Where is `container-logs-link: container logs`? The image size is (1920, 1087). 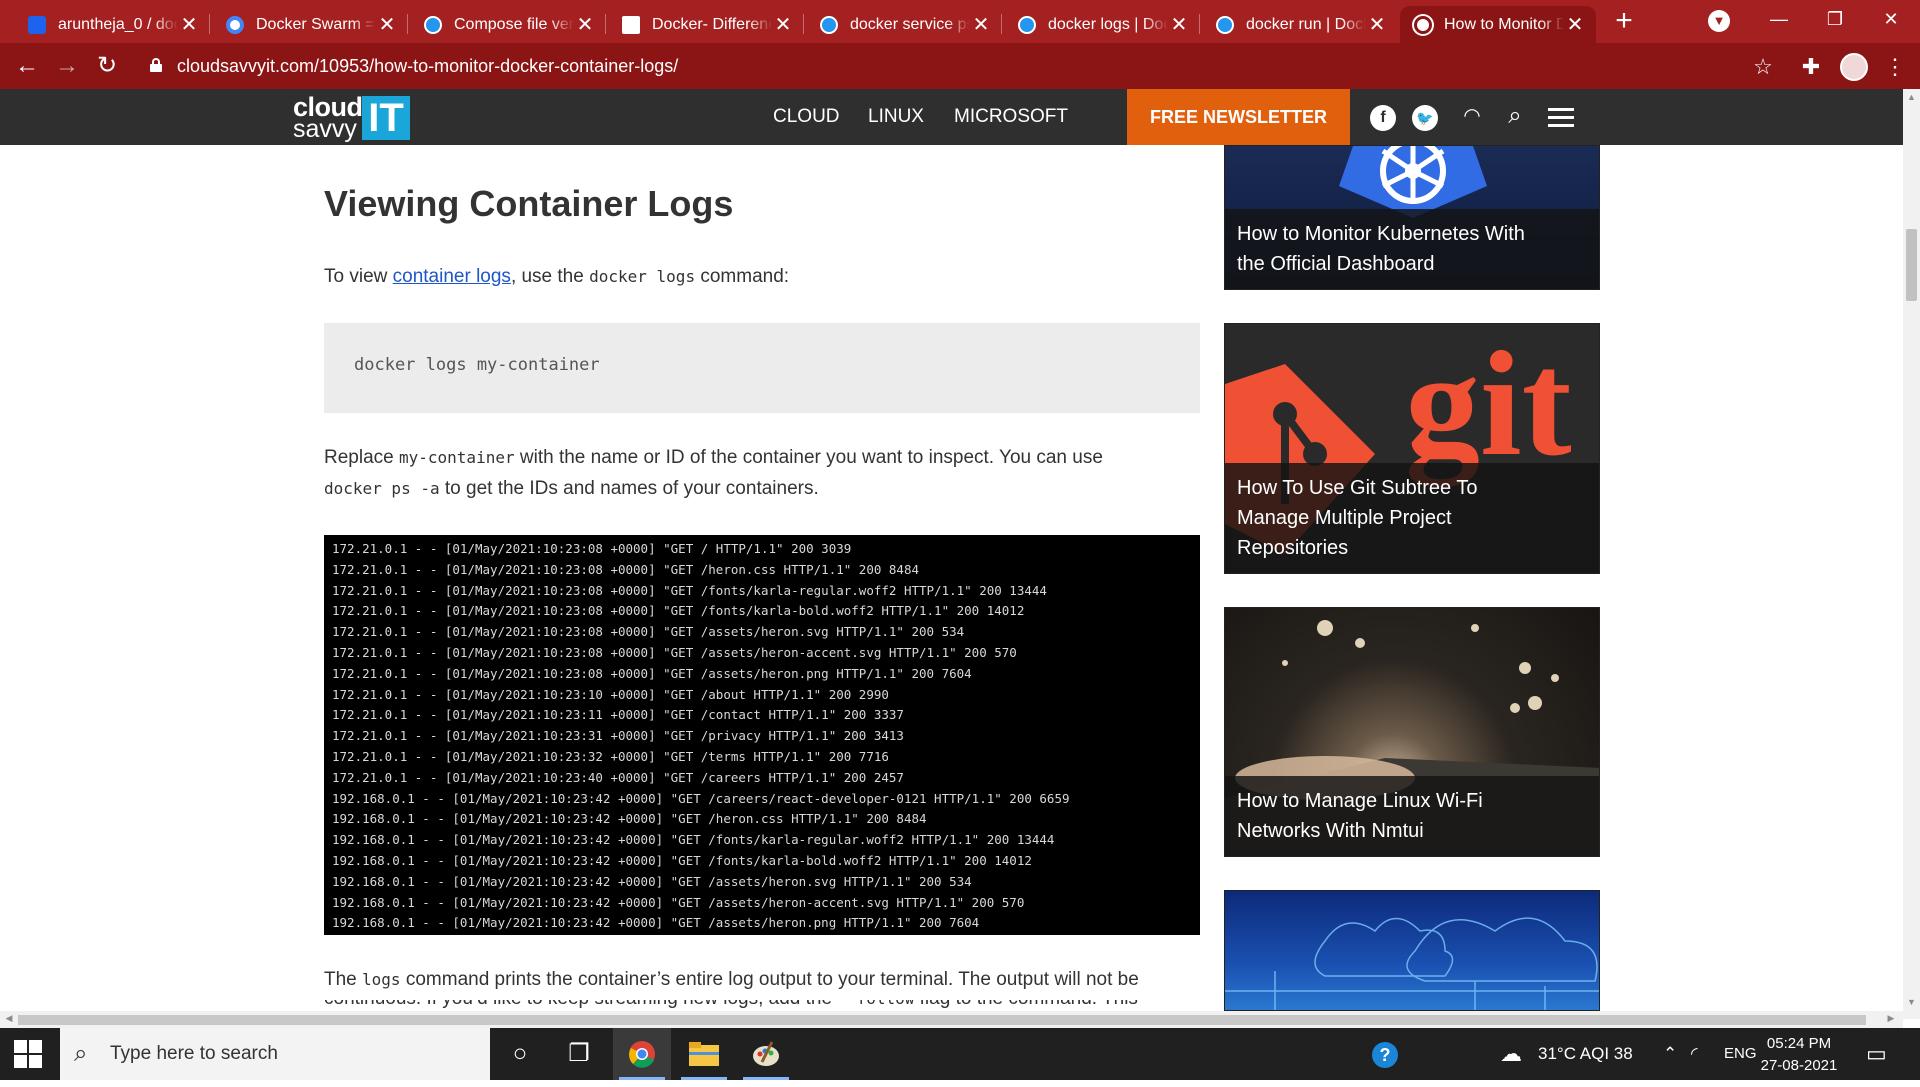
container-logs-link: container logs is located at coordinates (452, 276).